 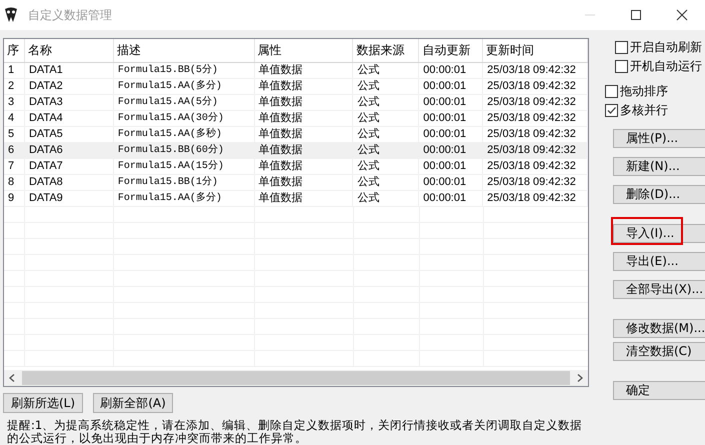 What do you see at coordinates (535, 50) in the screenshot?
I see `column-header: 更新时间` at bounding box center [535, 50].